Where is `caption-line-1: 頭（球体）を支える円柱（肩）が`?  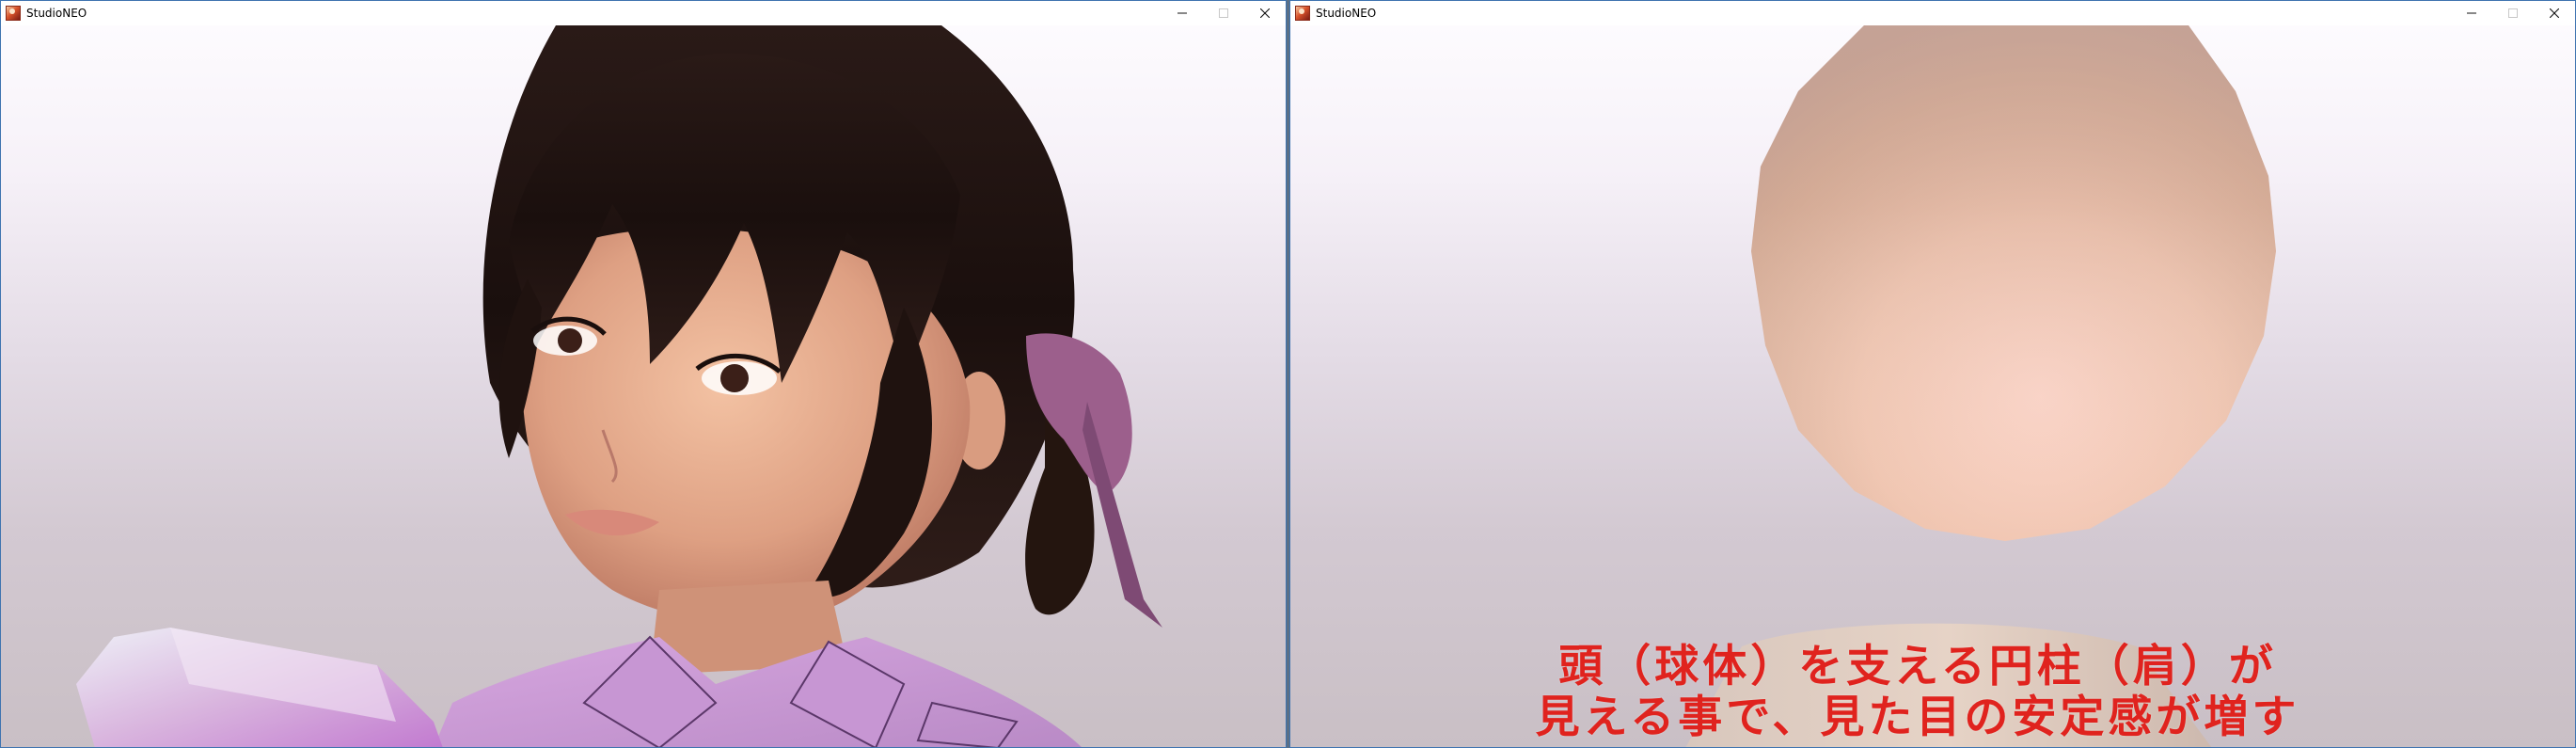 caption-line-1: 頭（球体）を支える円柱（肩）が is located at coordinates (1917, 666).